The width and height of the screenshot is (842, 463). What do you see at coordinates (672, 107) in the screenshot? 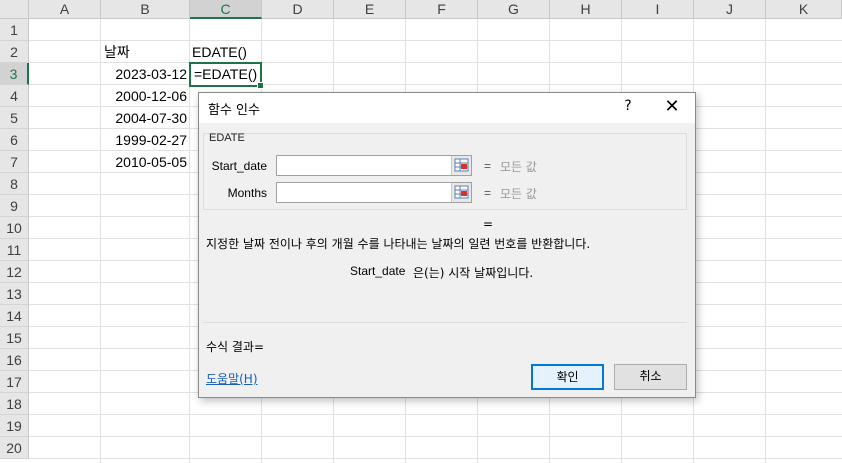
I see `close-icon: ✕` at bounding box center [672, 107].